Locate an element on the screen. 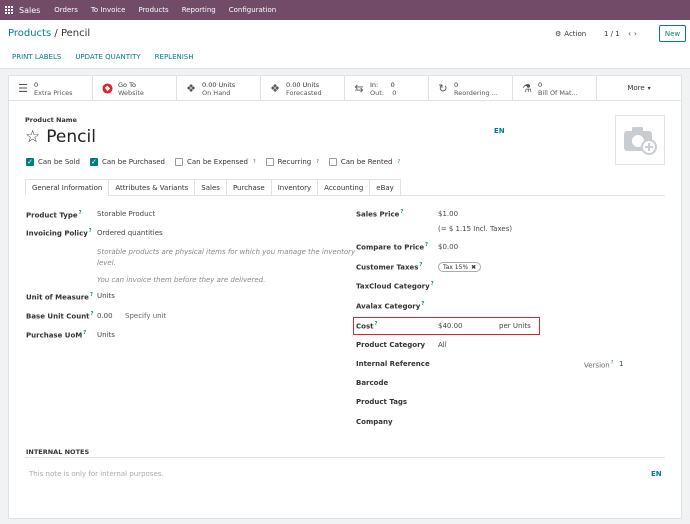 This screenshot has width=690, height=524. nav-products: Products is located at coordinates (153, 10).